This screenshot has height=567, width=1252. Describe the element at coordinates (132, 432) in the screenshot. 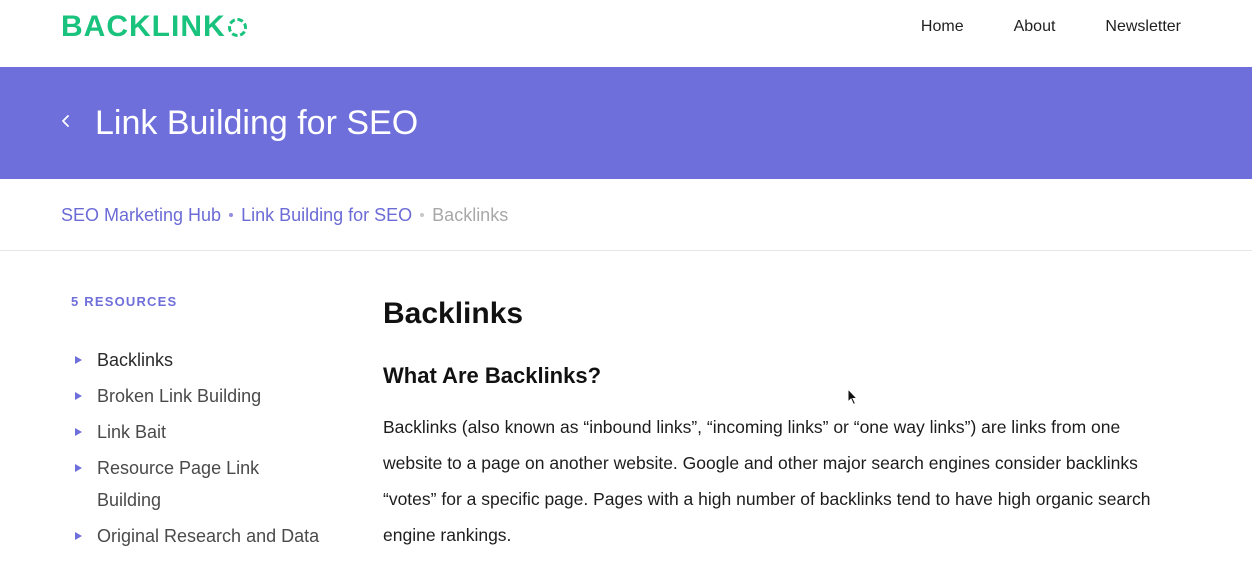

I see `sidebar-item-label: Link Bait` at that location.